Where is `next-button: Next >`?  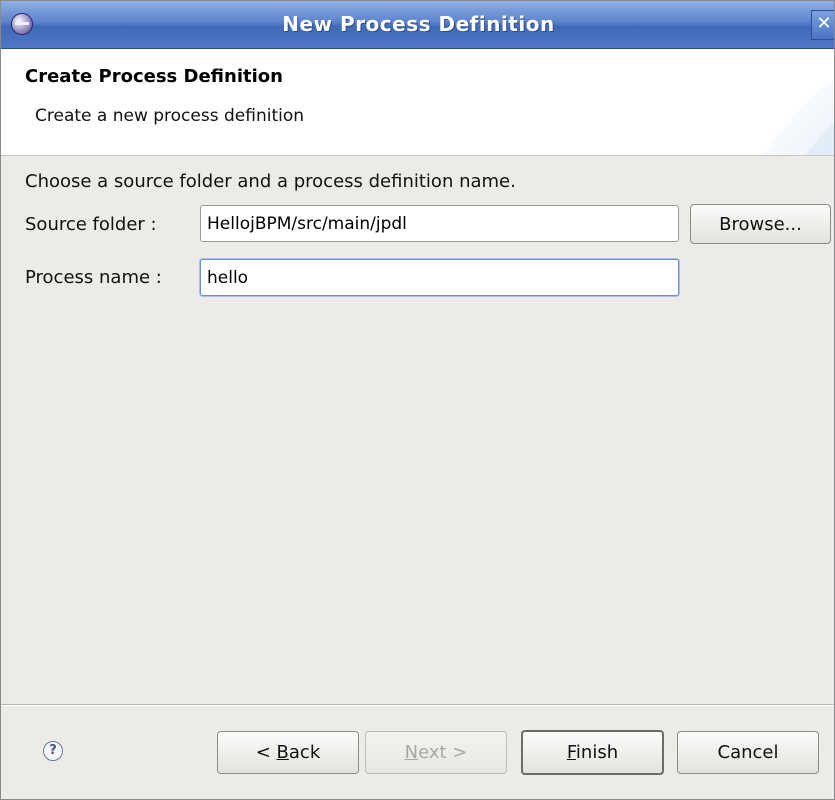
next-button: Next > is located at coordinates (436, 752).